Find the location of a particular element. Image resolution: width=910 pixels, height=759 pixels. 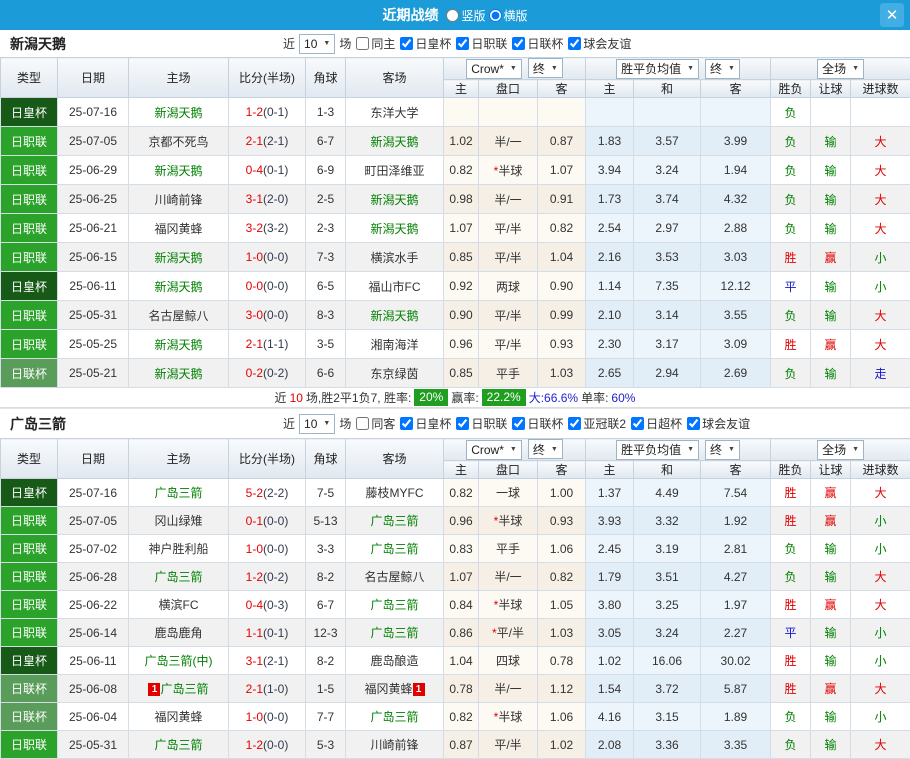

mean-draw: 3.72 is located at coordinates (667, 689).